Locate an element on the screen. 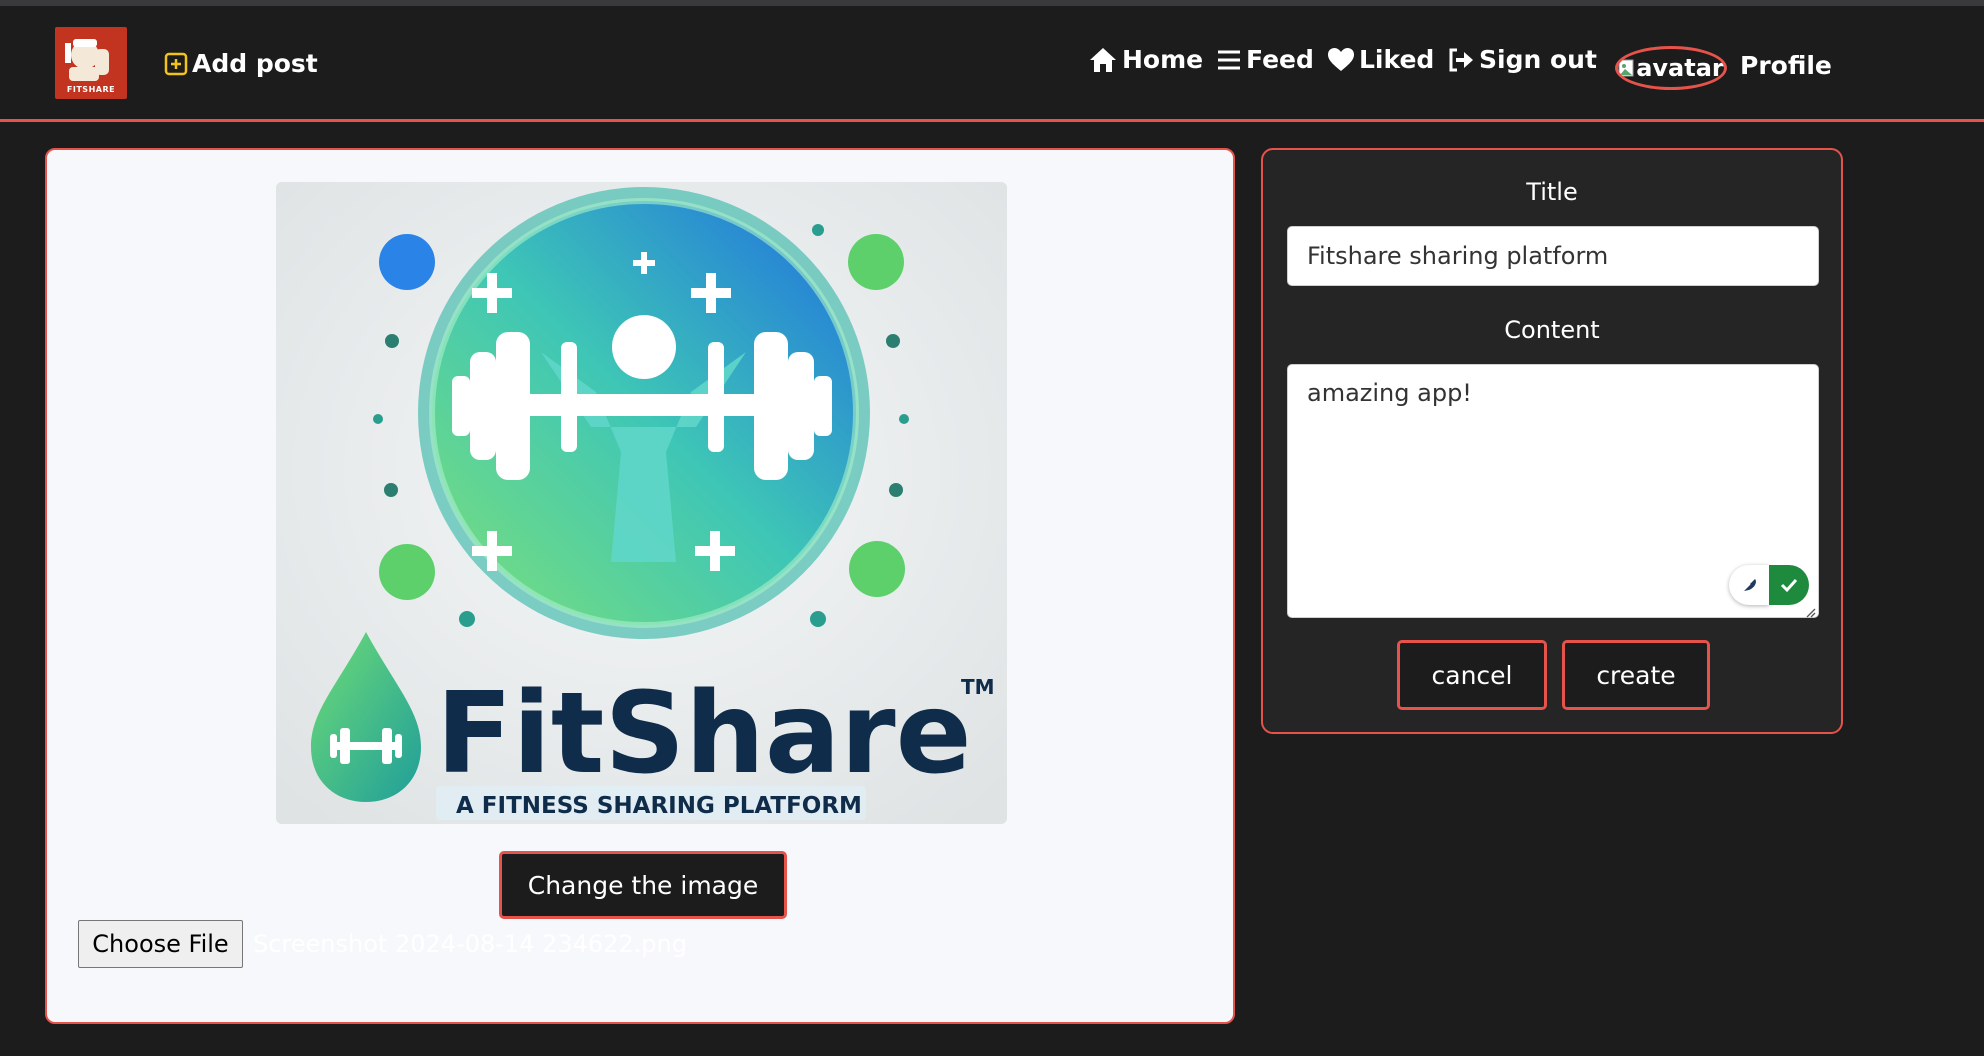 This screenshot has height=1056, width=1984. nav-sign-out-label: Sign out is located at coordinates (1538, 59).